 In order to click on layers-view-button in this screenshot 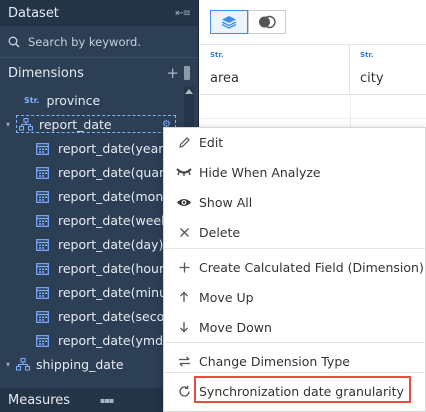, I will do `click(229, 22)`.